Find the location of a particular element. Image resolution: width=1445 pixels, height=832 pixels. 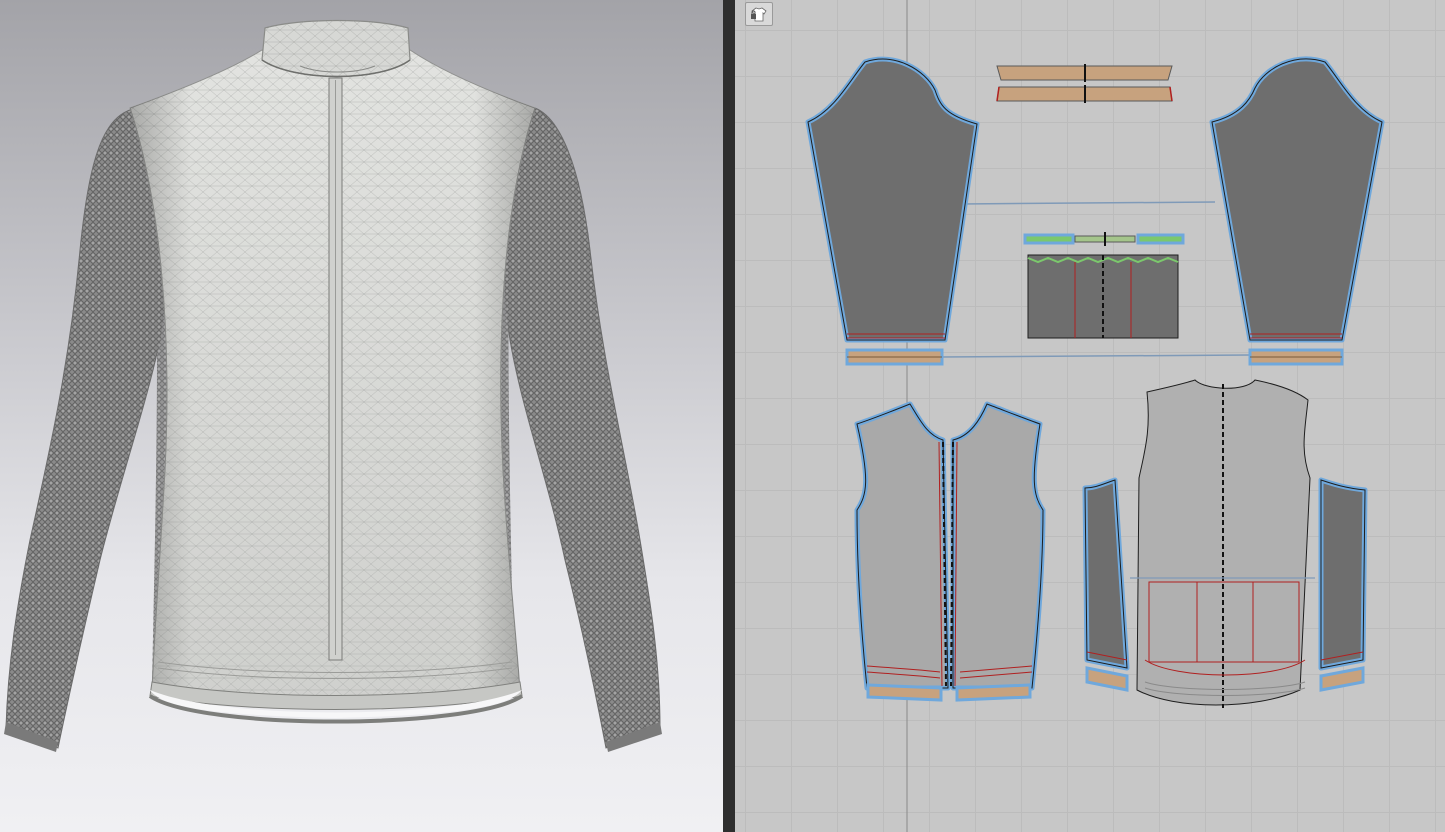

zipper-3d is located at coordinates (335, 369).